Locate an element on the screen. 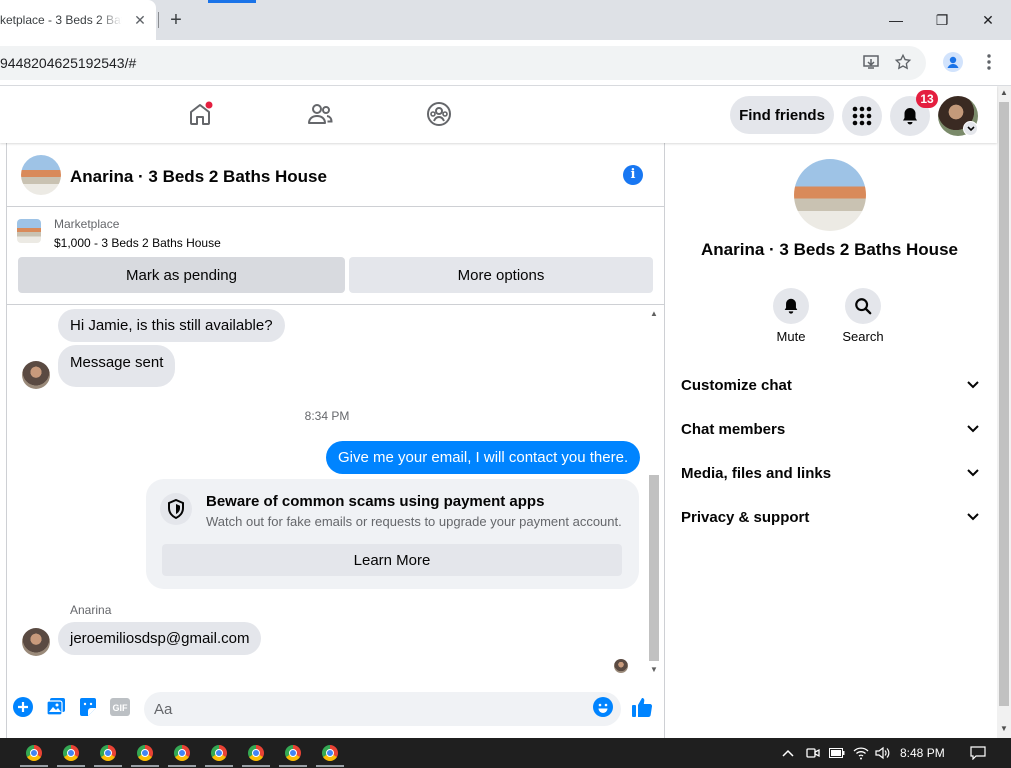  friends-icon is located at coordinates (320, 114).